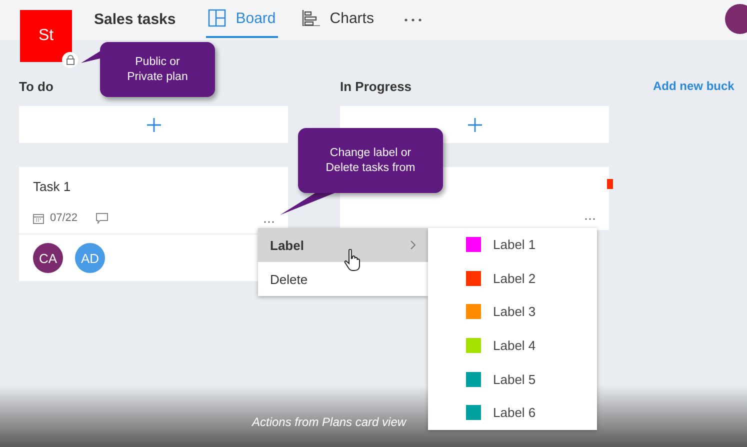 The height and width of the screenshot is (447, 747). I want to click on lock-icon, so click(70, 60).